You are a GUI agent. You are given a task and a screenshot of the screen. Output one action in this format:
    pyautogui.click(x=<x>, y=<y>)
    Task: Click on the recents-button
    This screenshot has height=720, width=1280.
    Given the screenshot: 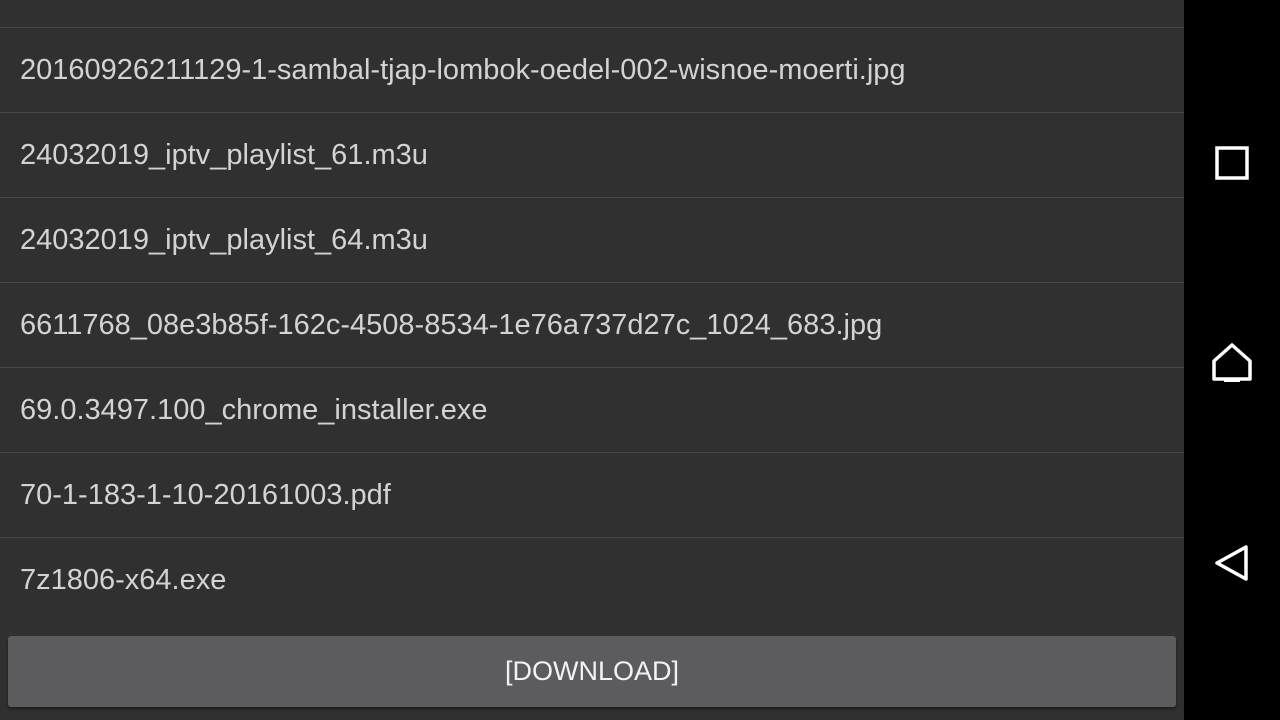 What is the action you would take?
    pyautogui.click(x=1232, y=163)
    